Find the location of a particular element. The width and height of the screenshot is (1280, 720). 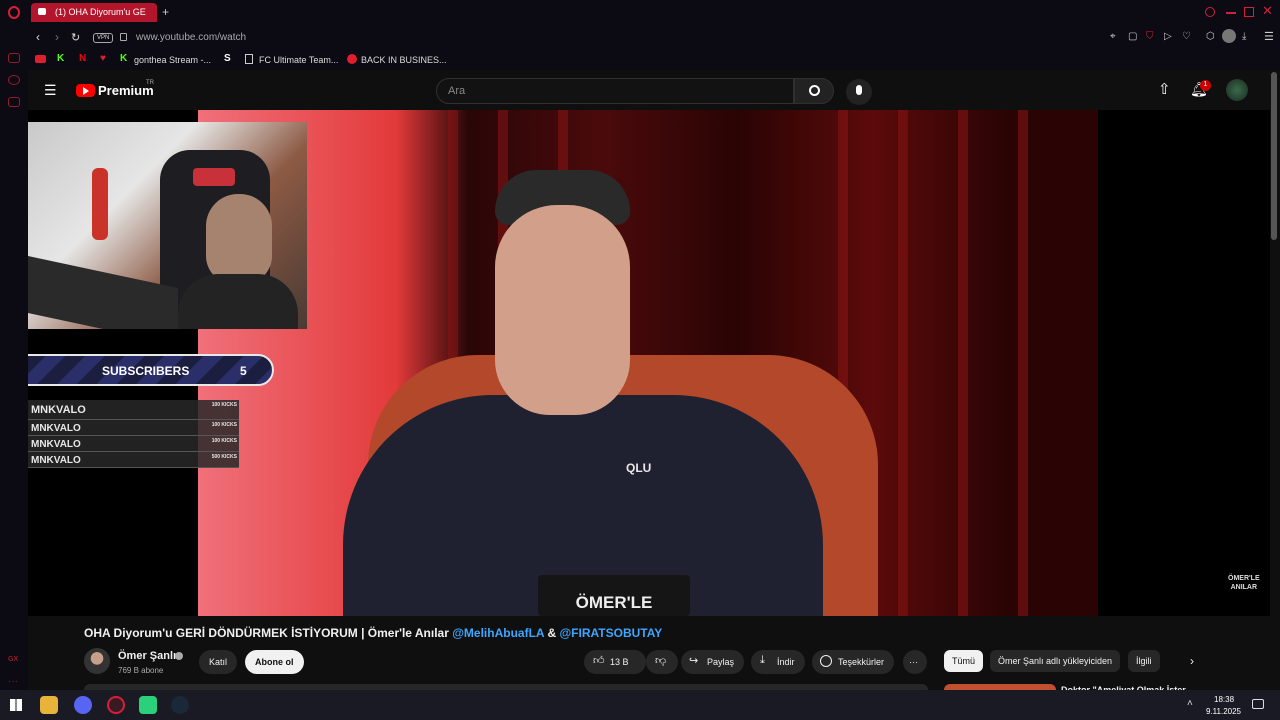

wallet-icon is located at coordinates (14, 102).